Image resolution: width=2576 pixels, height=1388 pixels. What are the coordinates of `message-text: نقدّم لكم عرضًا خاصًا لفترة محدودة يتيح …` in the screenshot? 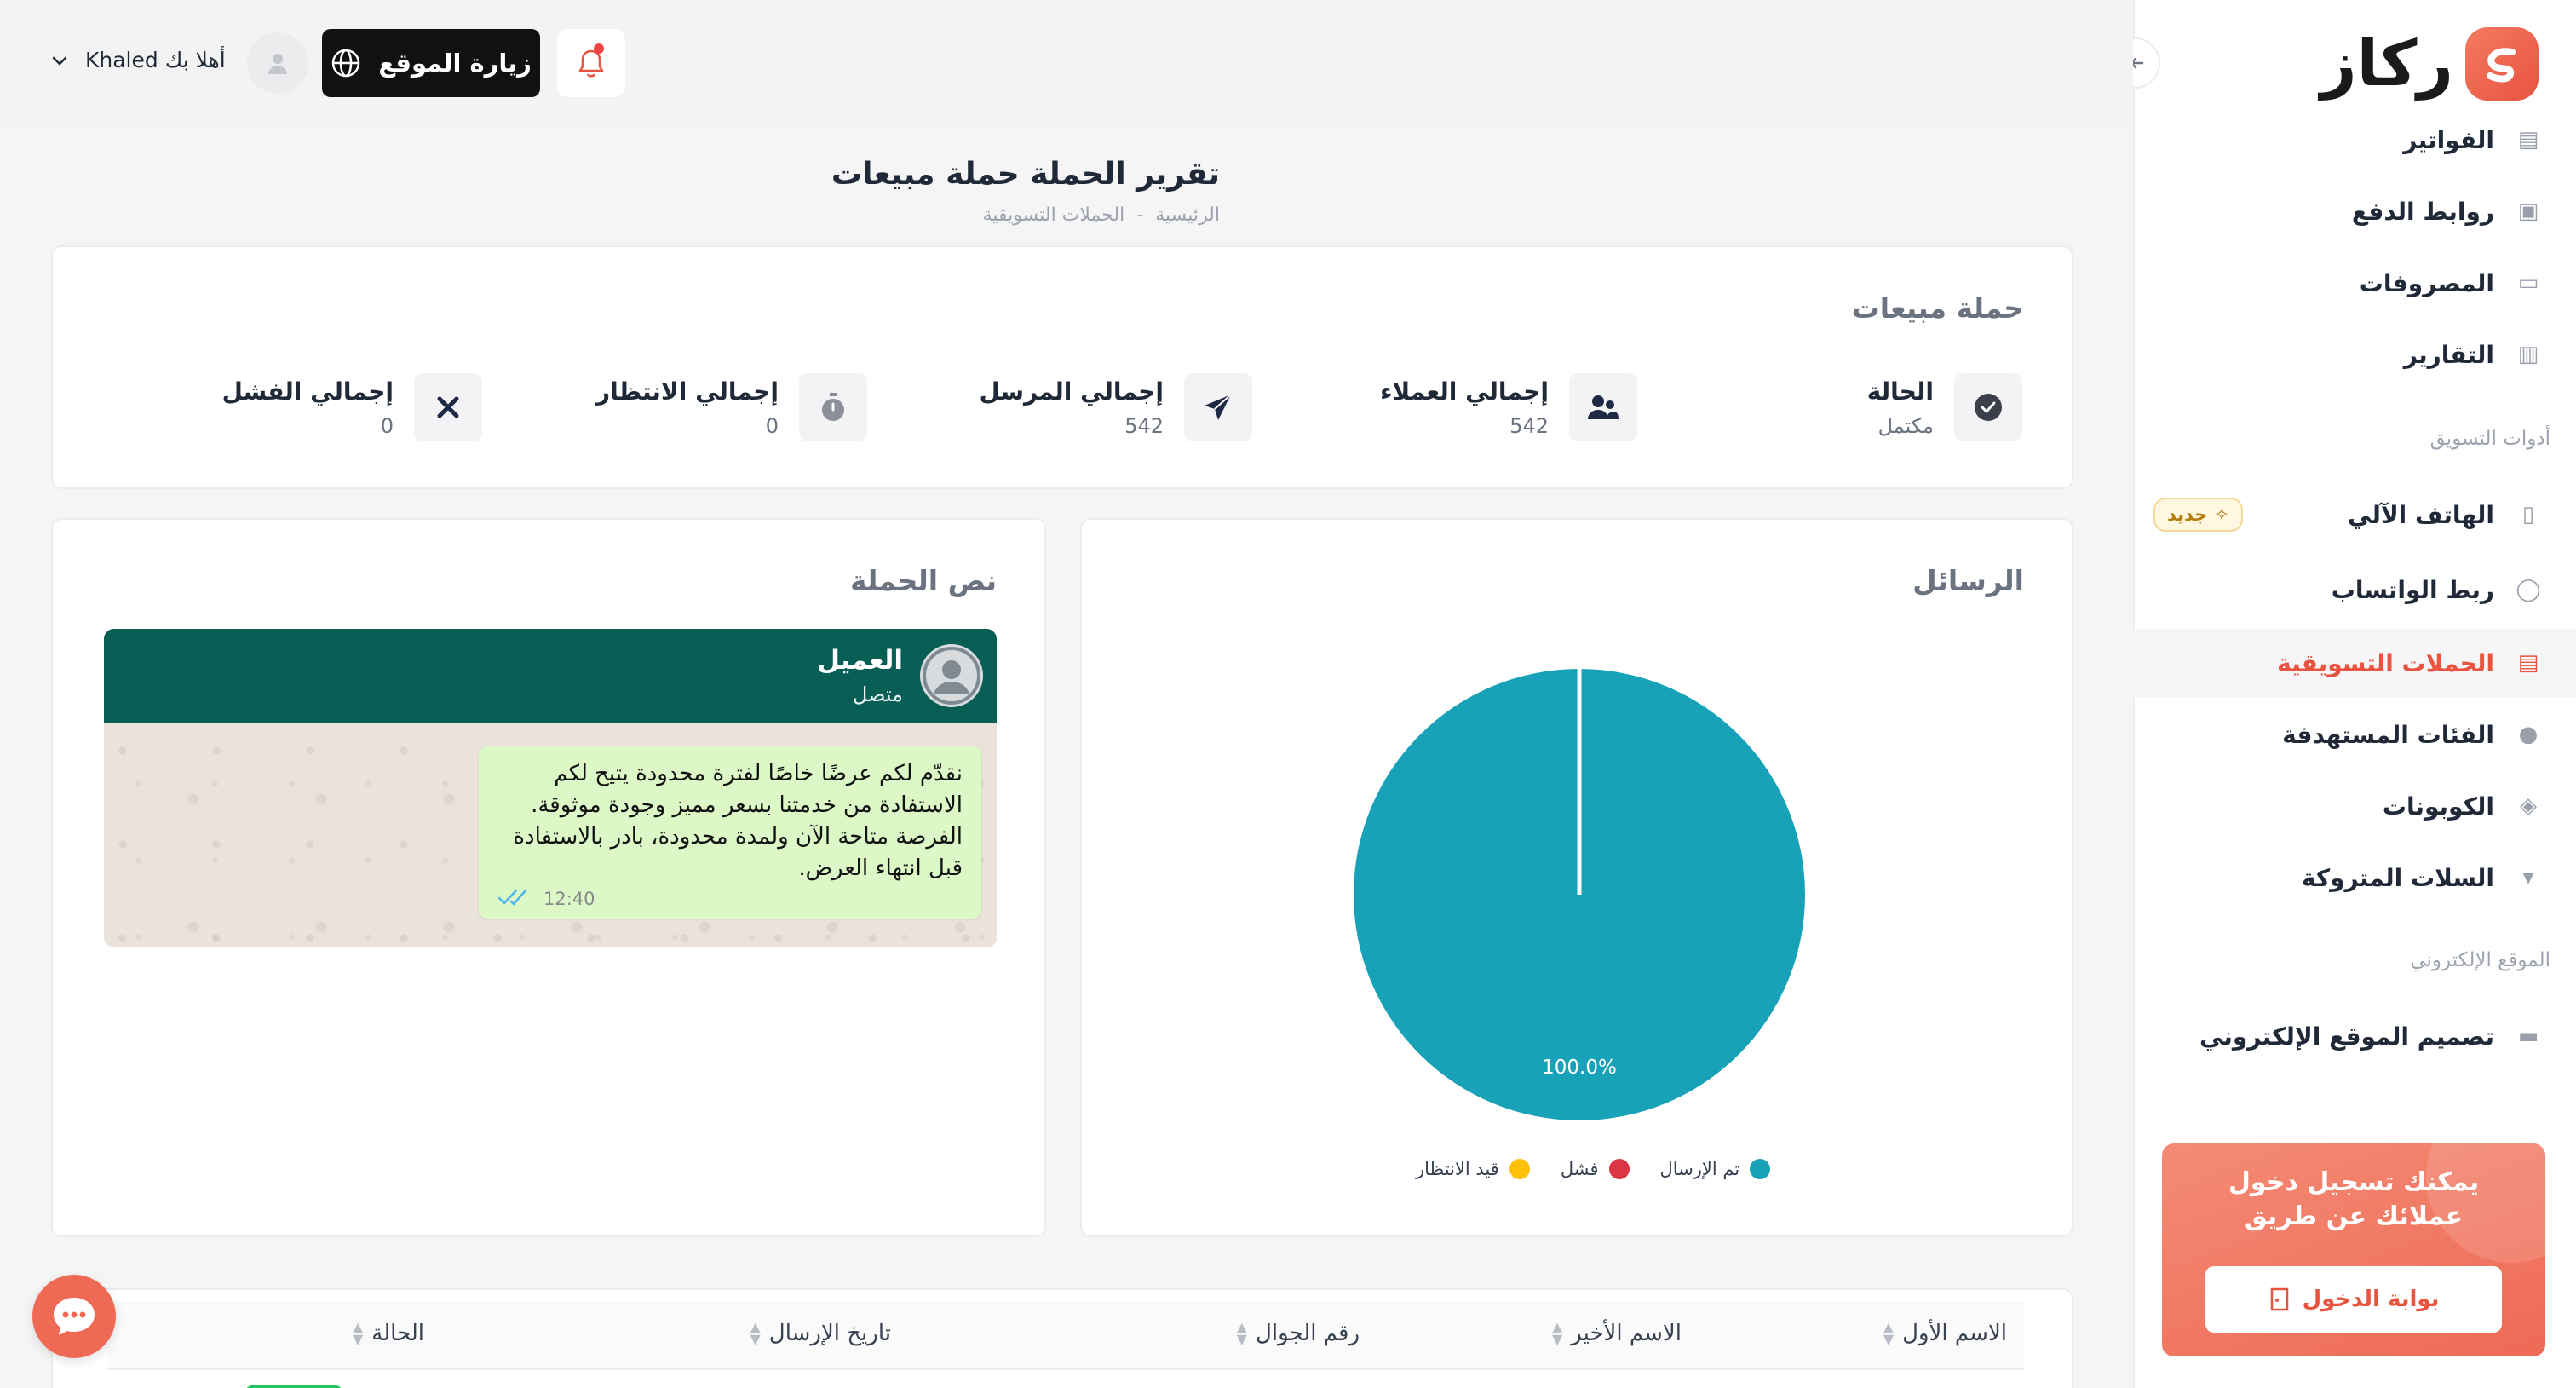 It's located at (738, 821).